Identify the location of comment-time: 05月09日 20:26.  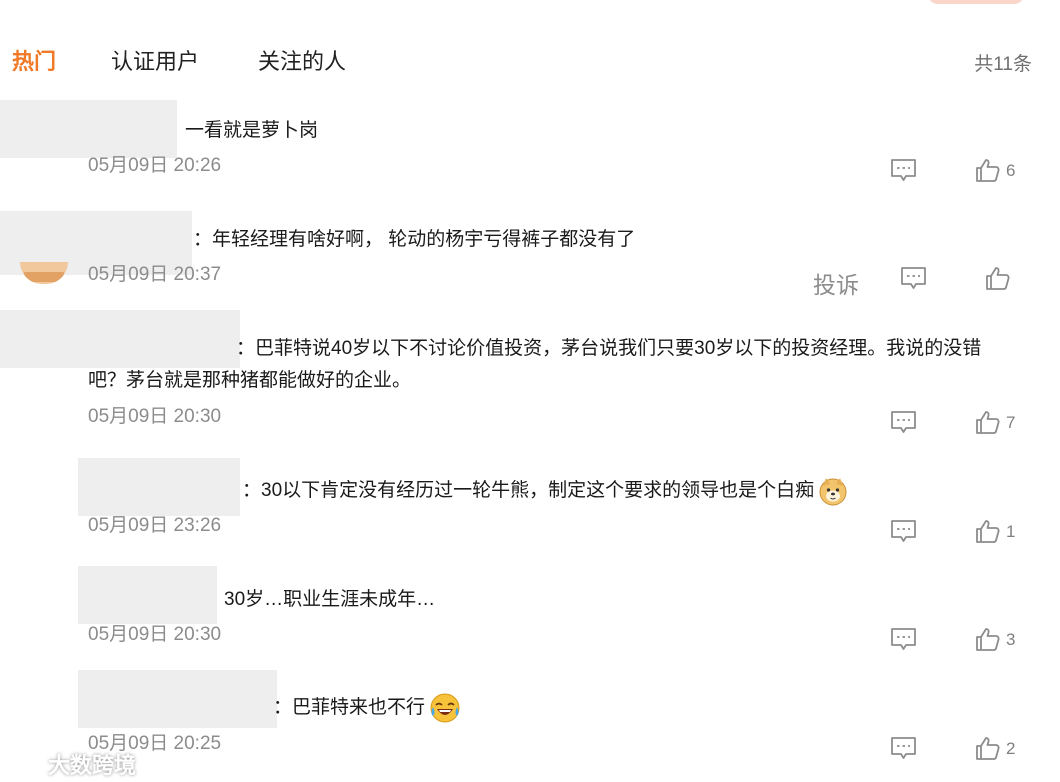
(155, 165).